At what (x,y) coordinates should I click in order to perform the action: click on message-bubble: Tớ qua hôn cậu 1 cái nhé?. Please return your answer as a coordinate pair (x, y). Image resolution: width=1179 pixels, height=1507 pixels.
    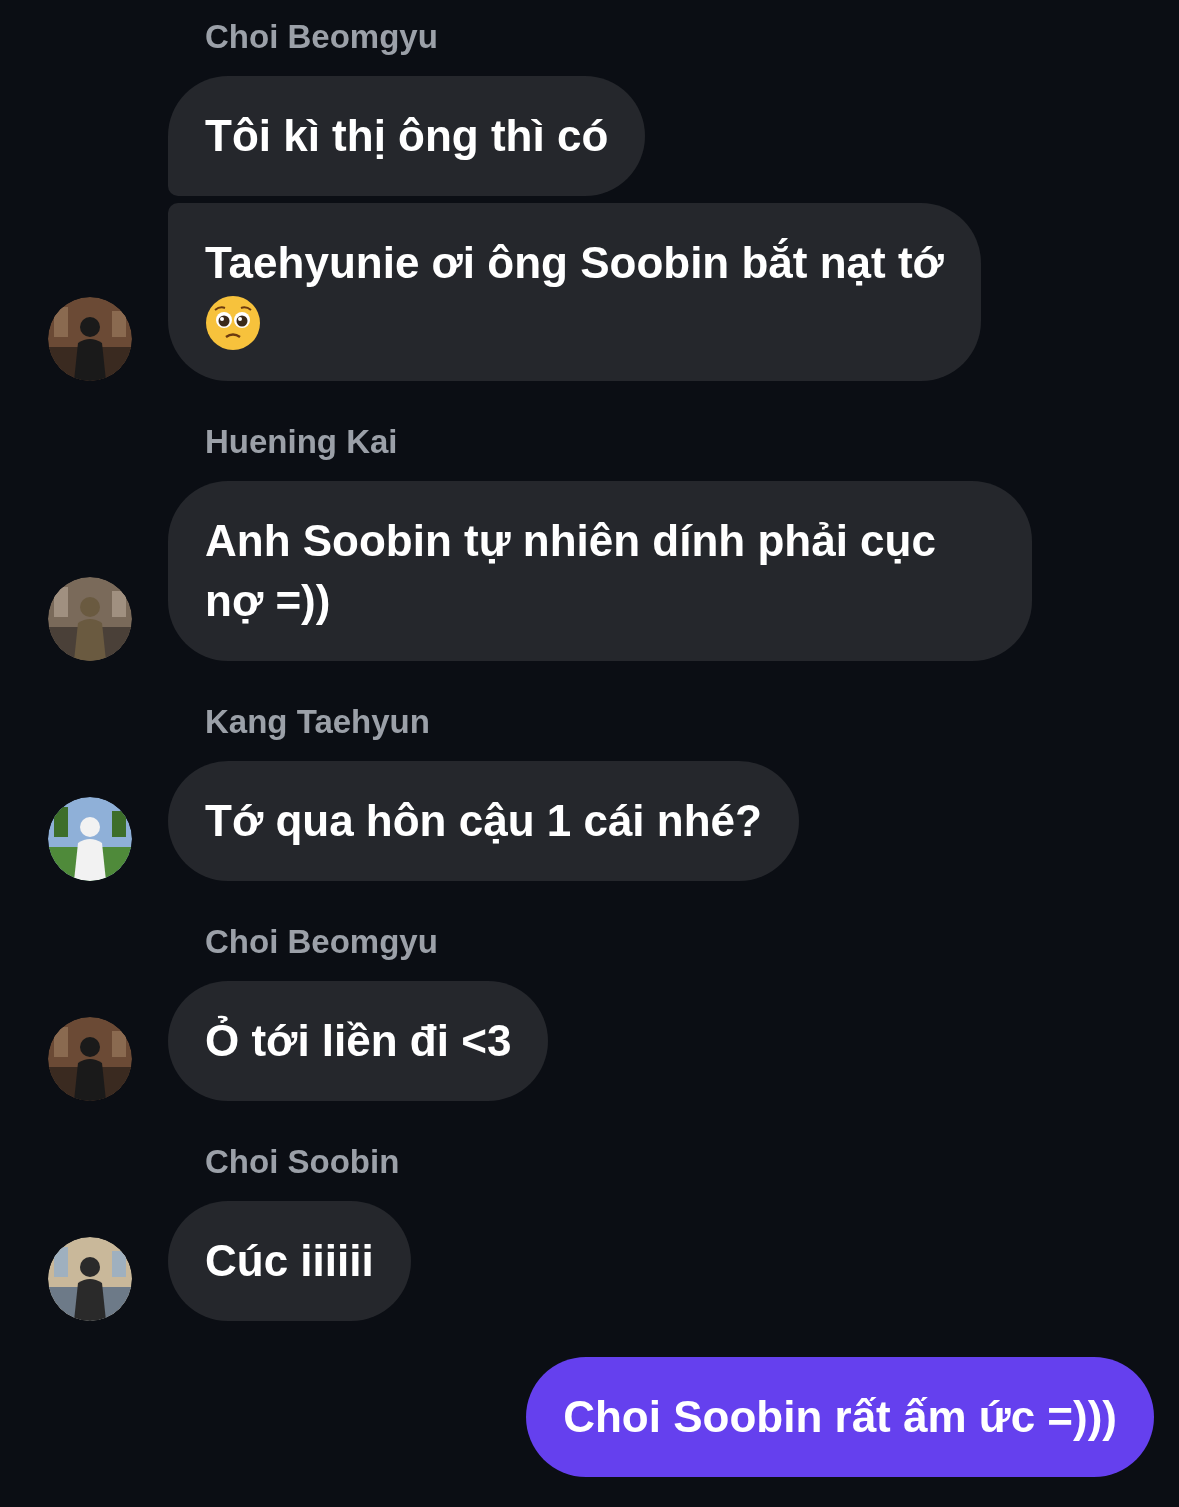
    Looking at the image, I should click on (483, 821).